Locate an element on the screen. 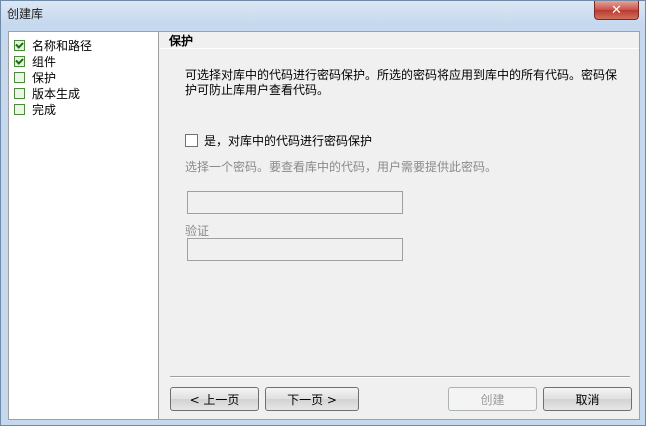 The image size is (646, 426). panel-title: 保护 is located at coordinates (181, 41).